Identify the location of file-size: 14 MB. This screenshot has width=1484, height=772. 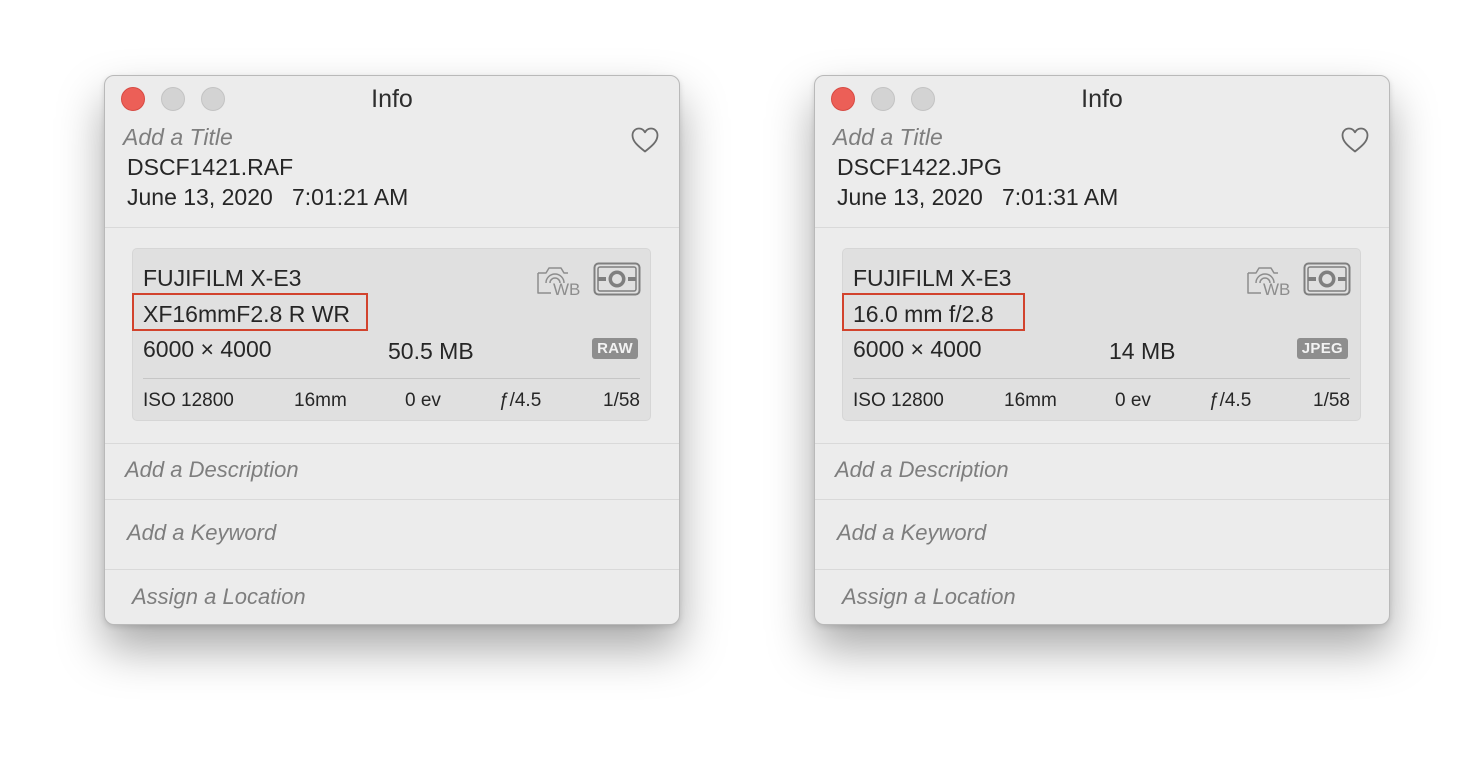
(1142, 351).